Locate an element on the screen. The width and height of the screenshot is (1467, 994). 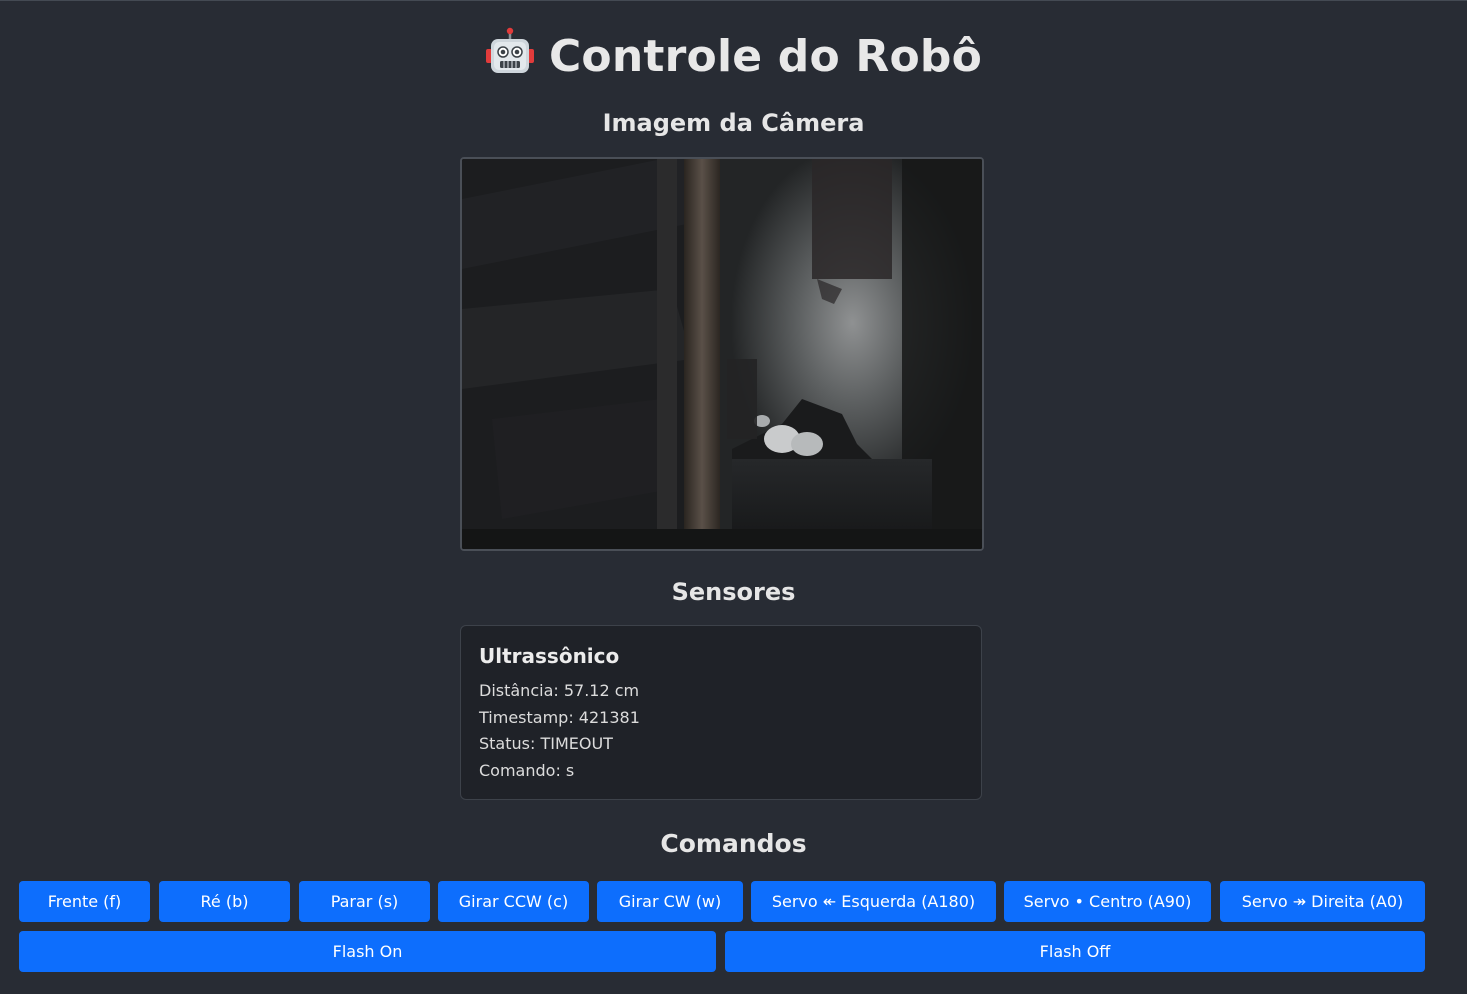
sensor-status: Status: TIMEOUT is located at coordinates (546, 743).